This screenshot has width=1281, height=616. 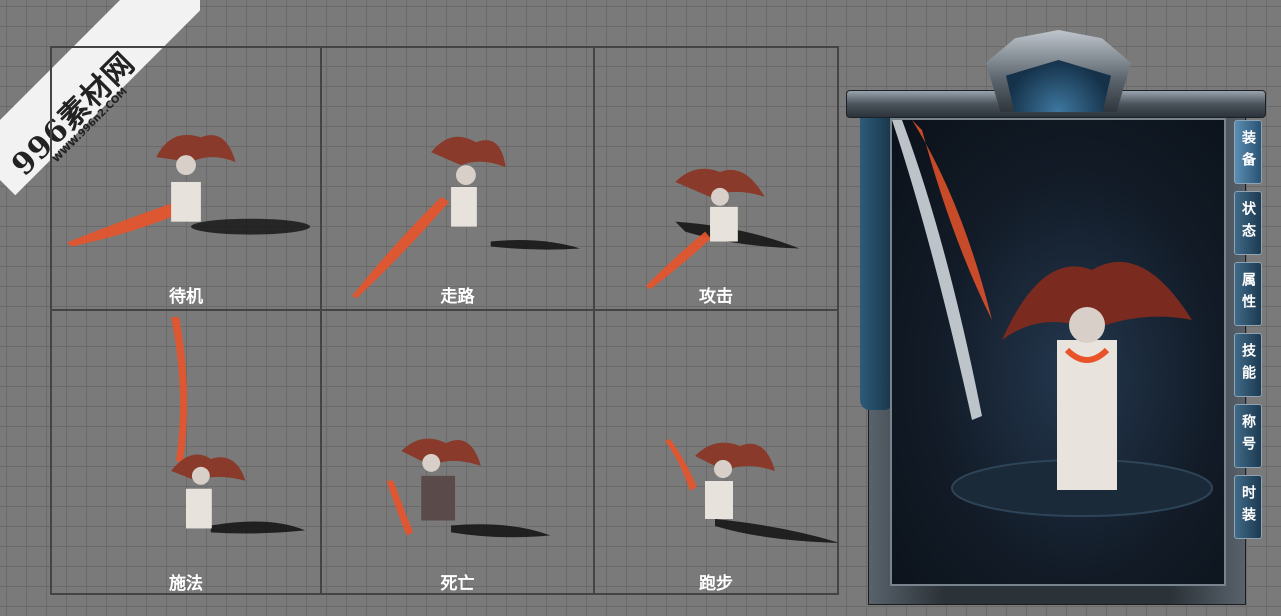 What do you see at coordinates (186, 297) in the screenshot?
I see `cell-label-idle: 待机` at bounding box center [186, 297].